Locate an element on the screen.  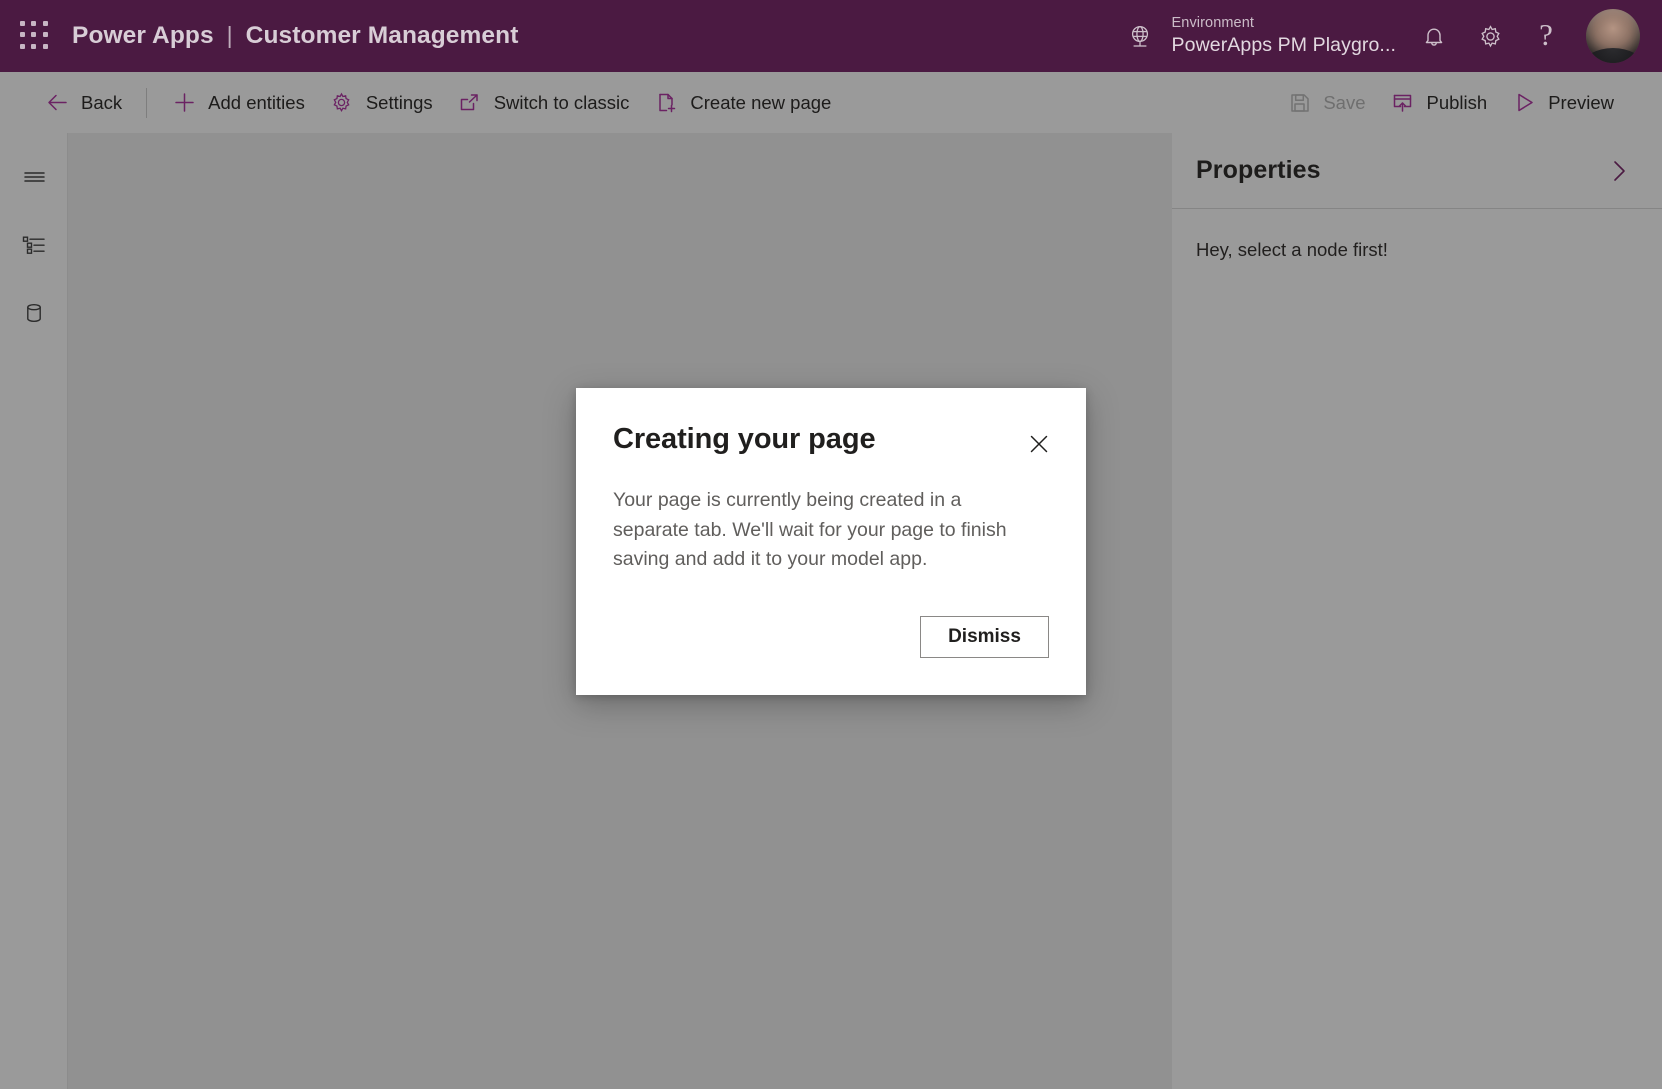
dialog-actions: Dismiss is located at coordinates (984, 637).